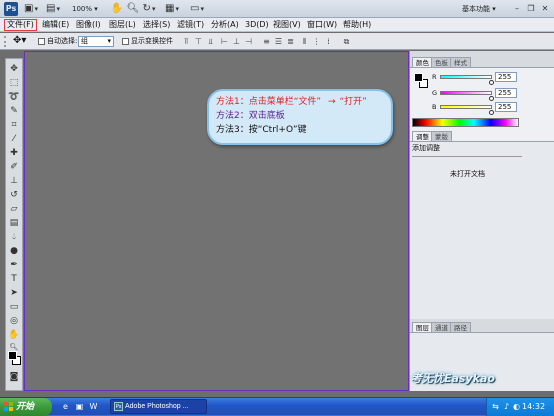  Describe the element at coordinates (14, 153) in the screenshot. I see `healing-brush-tool-icon: ✚` at that location.